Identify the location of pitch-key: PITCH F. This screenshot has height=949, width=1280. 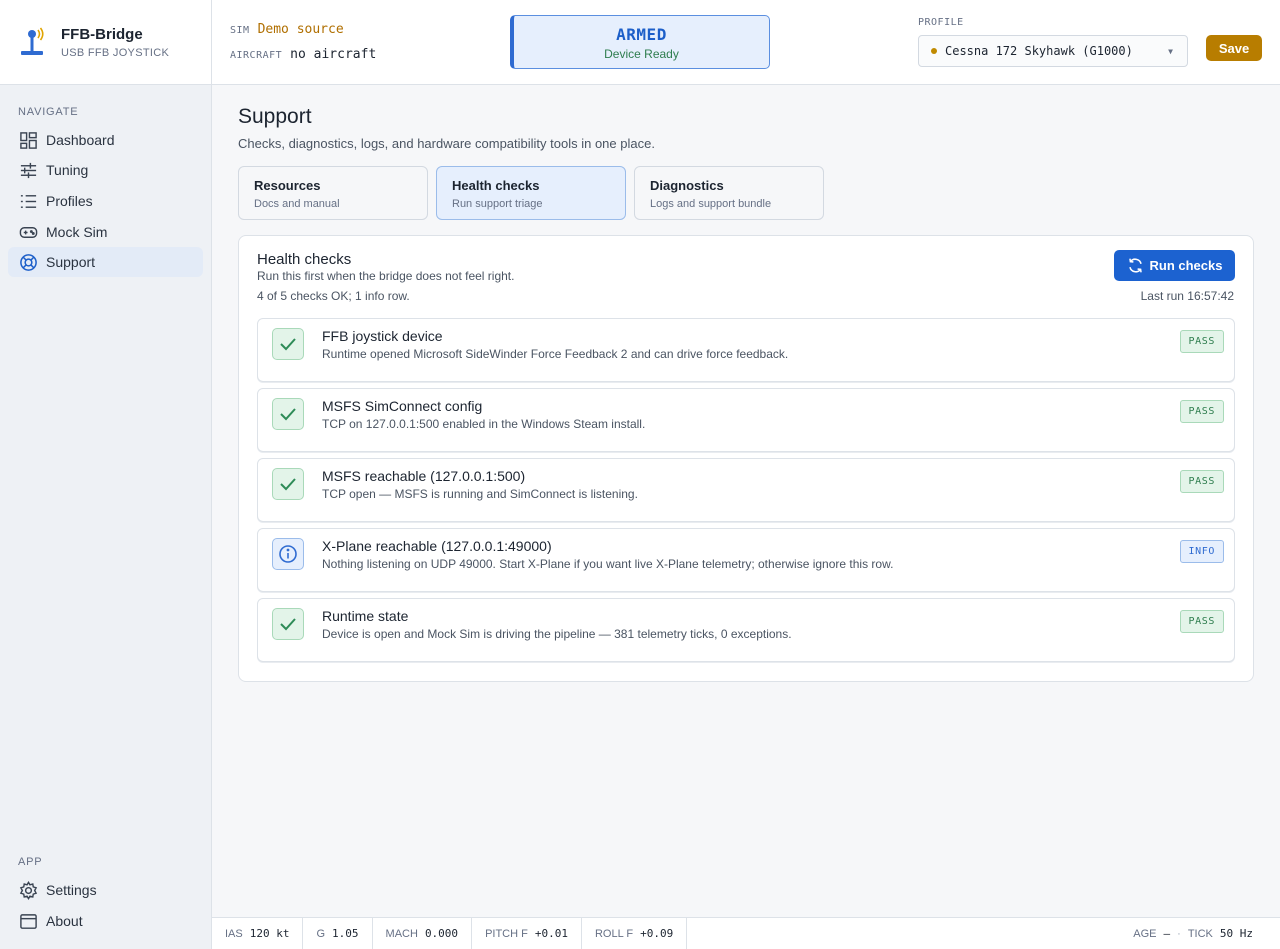
(506, 933).